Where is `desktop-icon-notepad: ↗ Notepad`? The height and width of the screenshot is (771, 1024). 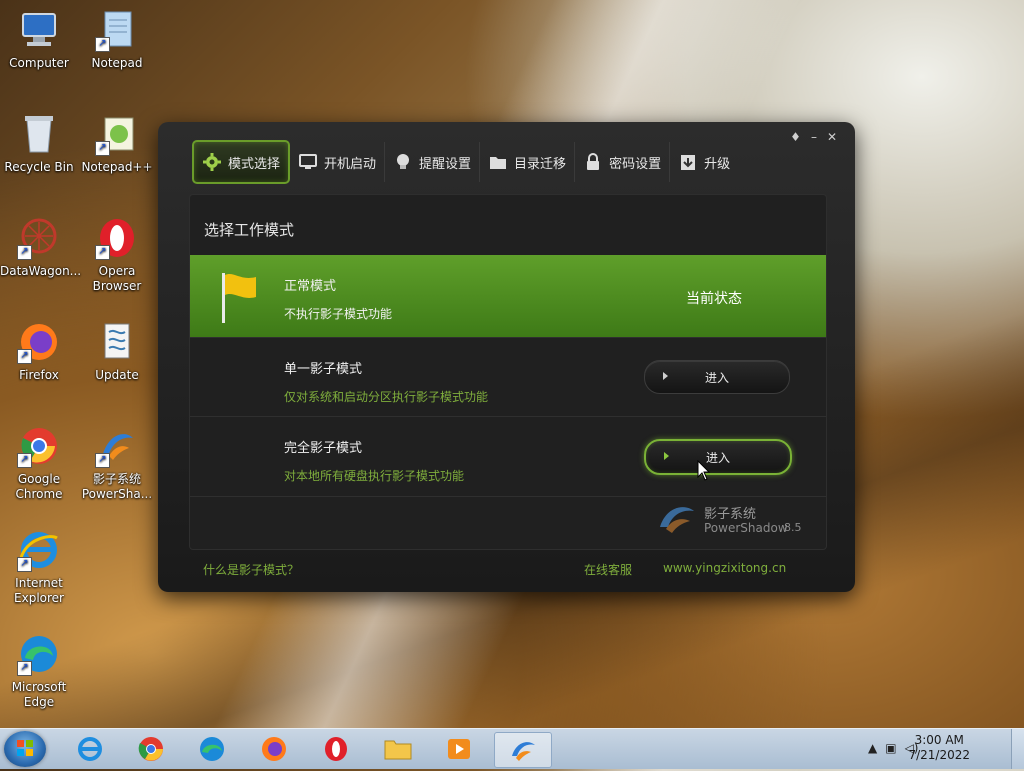 desktop-icon-notepad: ↗ Notepad is located at coordinates (117, 39).